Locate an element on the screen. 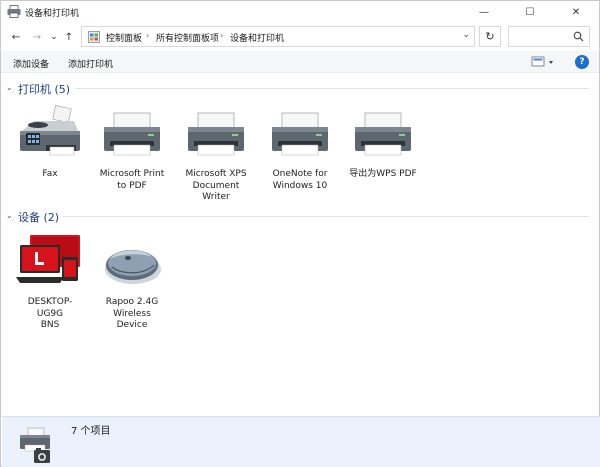 The height and width of the screenshot is (467, 600). printer-label: Fax is located at coordinates (50, 174).